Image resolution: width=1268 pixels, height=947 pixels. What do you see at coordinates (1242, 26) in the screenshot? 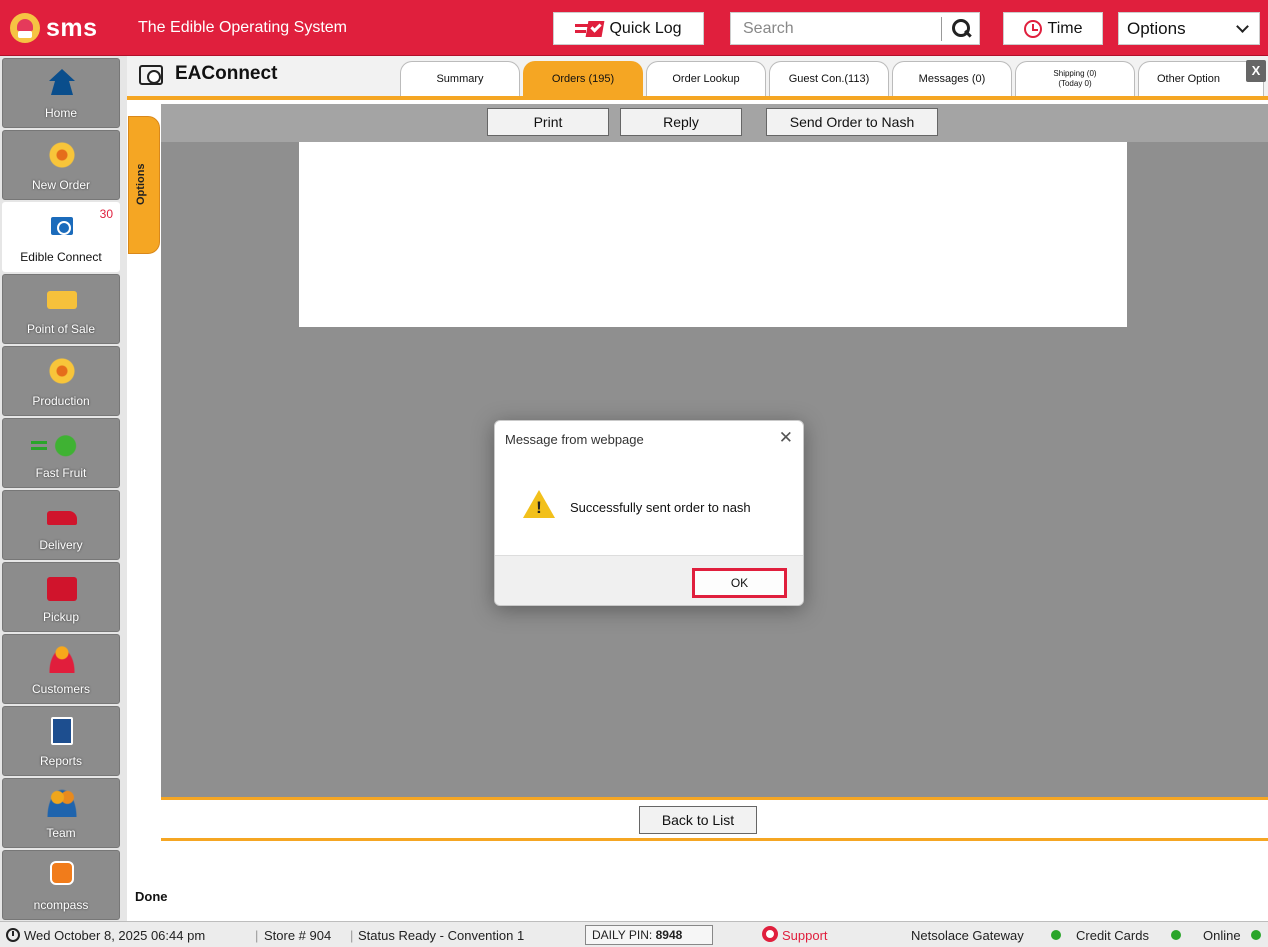
I see `chevron-down-icon` at bounding box center [1242, 26].